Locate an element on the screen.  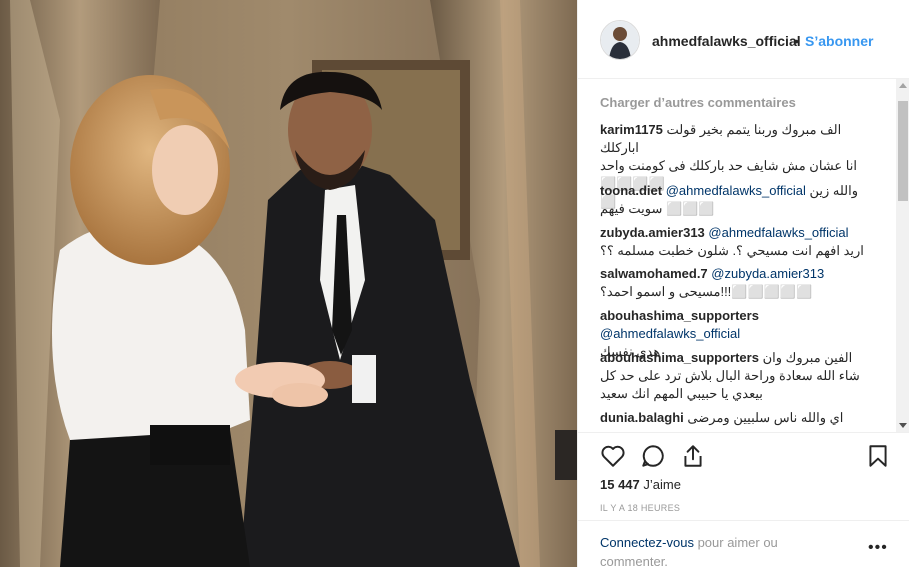
comment-username: salwamohamed.7 is located at coordinates (654, 273).